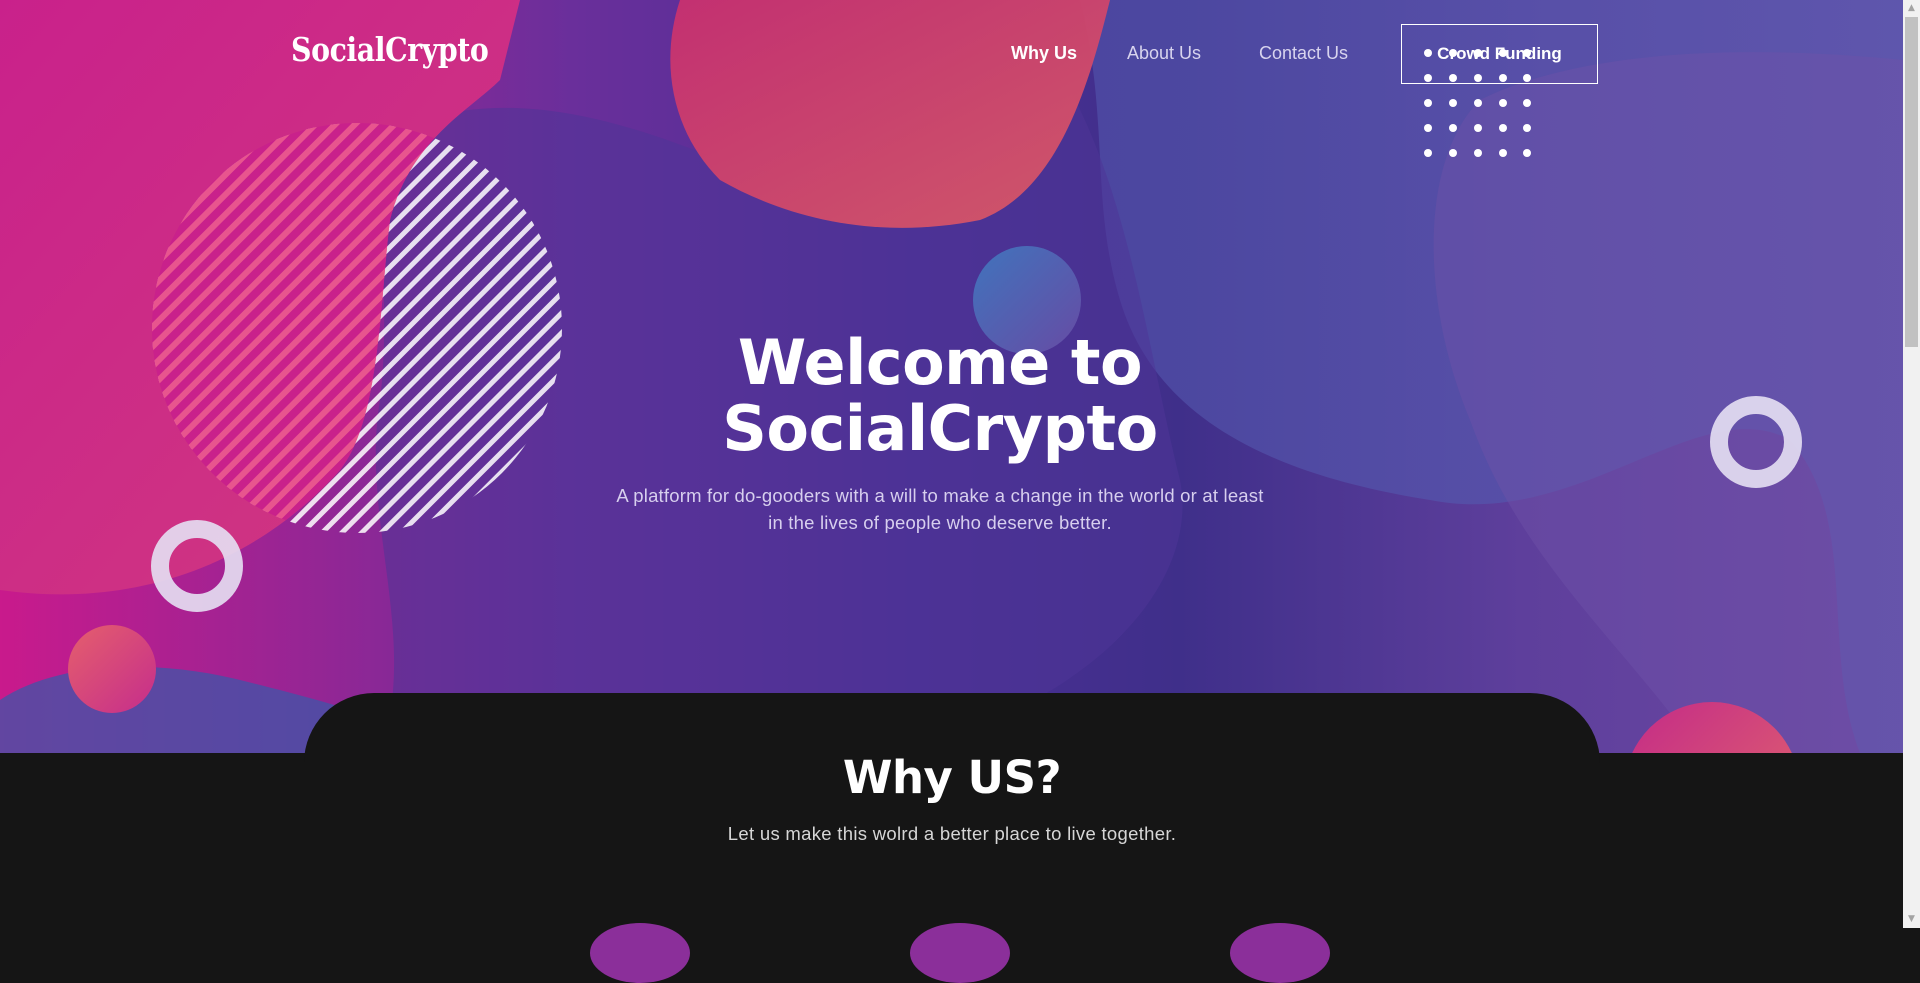 The image size is (1920, 983). I want to click on nav-link-why-us: Why Us, so click(1044, 53).